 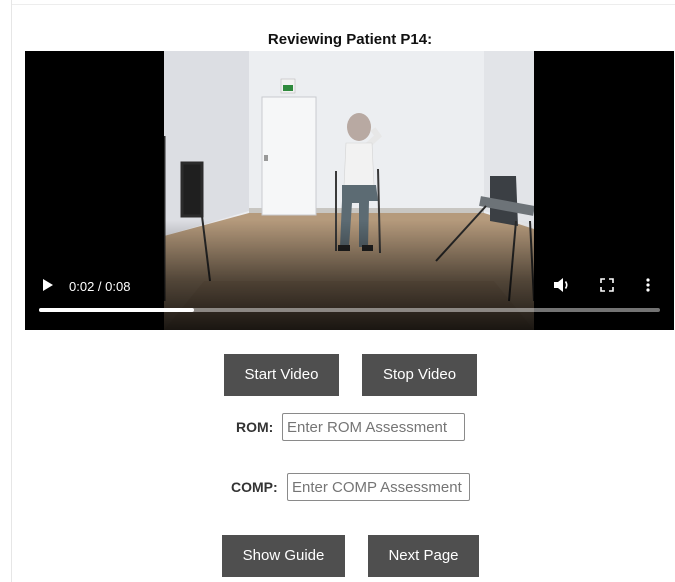 What do you see at coordinates (255, 427) in the screenshot?
I see `rom-label: ROM:` at bounding box center [255, 427].